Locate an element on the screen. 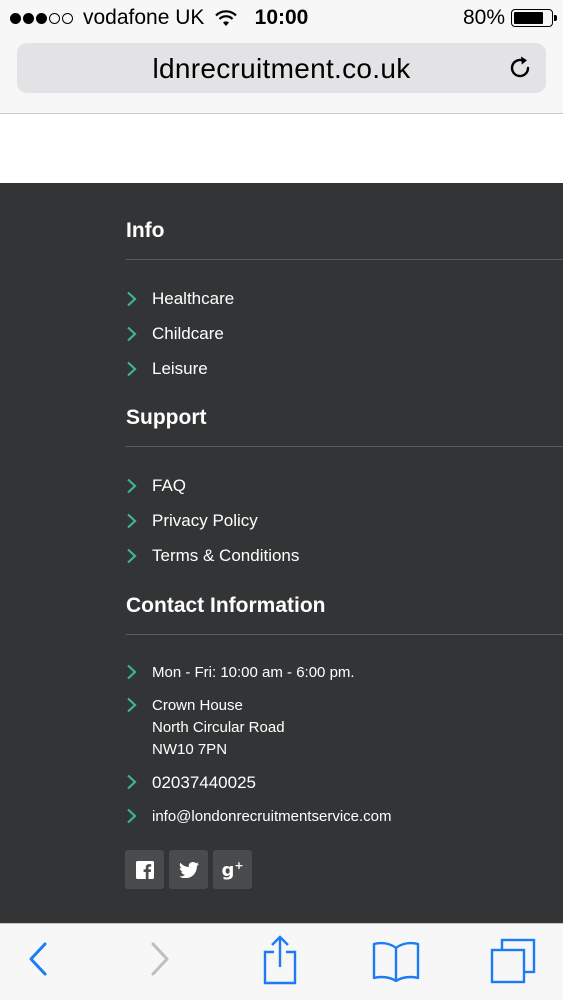  google-plus-button: g+ is located at coordinates (232, 869).